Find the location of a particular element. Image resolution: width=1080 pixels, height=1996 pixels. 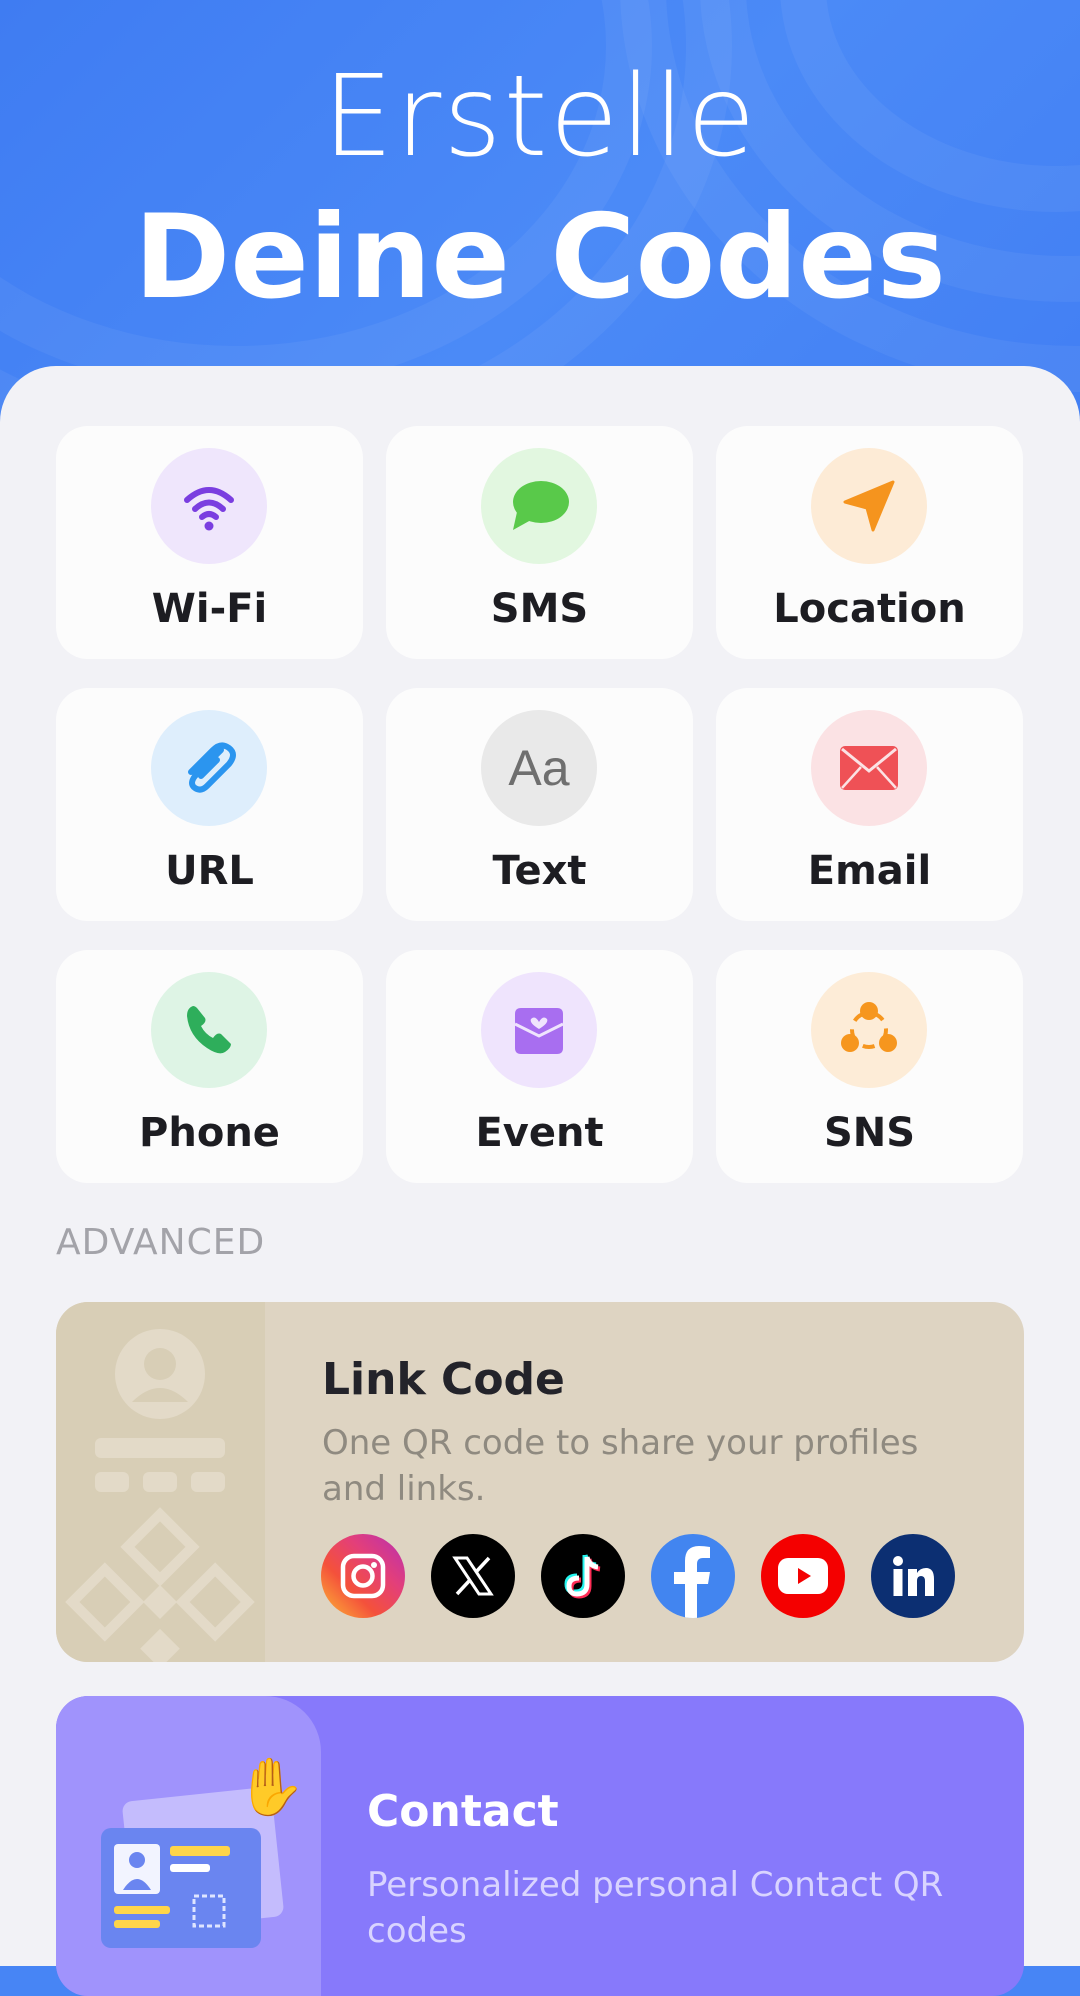

tile-label: Location is located at coordinates (869, 609).